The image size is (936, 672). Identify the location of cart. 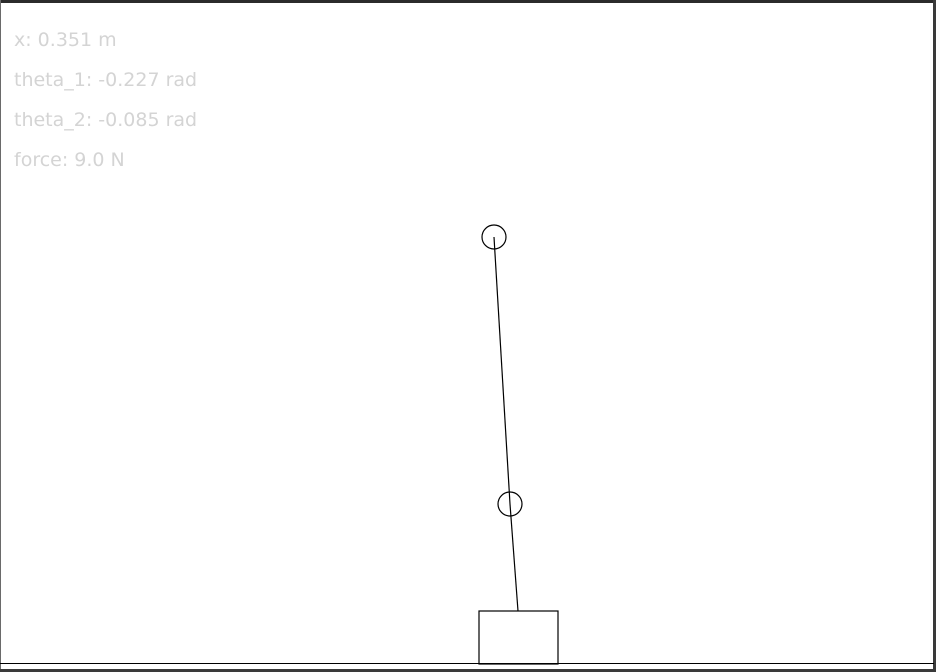
(518, 637).